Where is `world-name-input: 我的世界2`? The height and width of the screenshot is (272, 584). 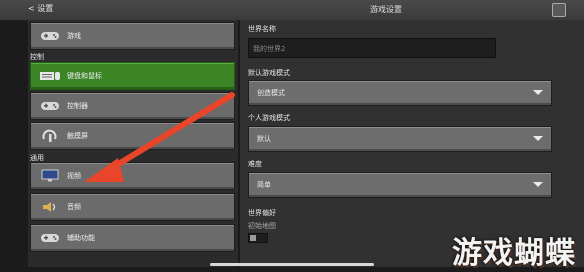
world-name-input: 我的世界2 is located at coordinates (372, 48).